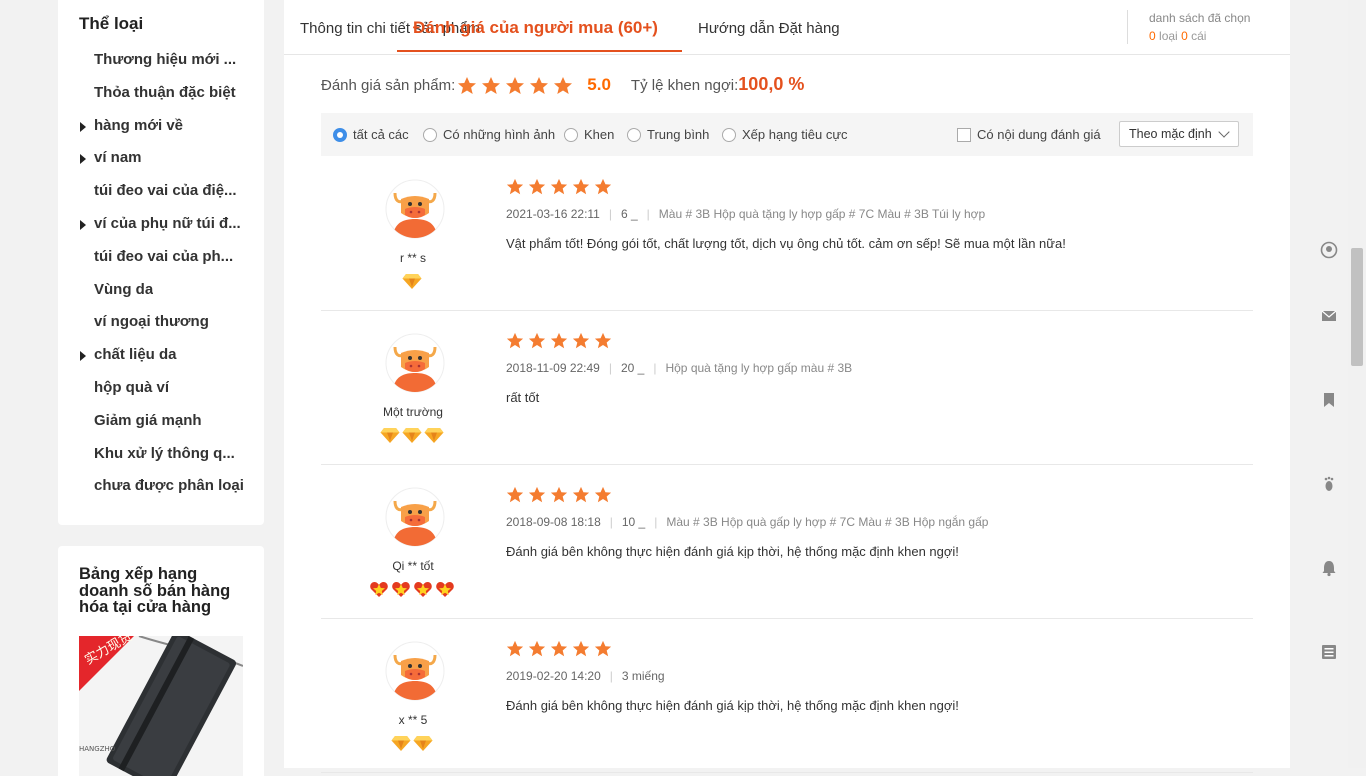 The image size is (1366, 776). I want to click on filter-with-images-radio, so click(430, 135).